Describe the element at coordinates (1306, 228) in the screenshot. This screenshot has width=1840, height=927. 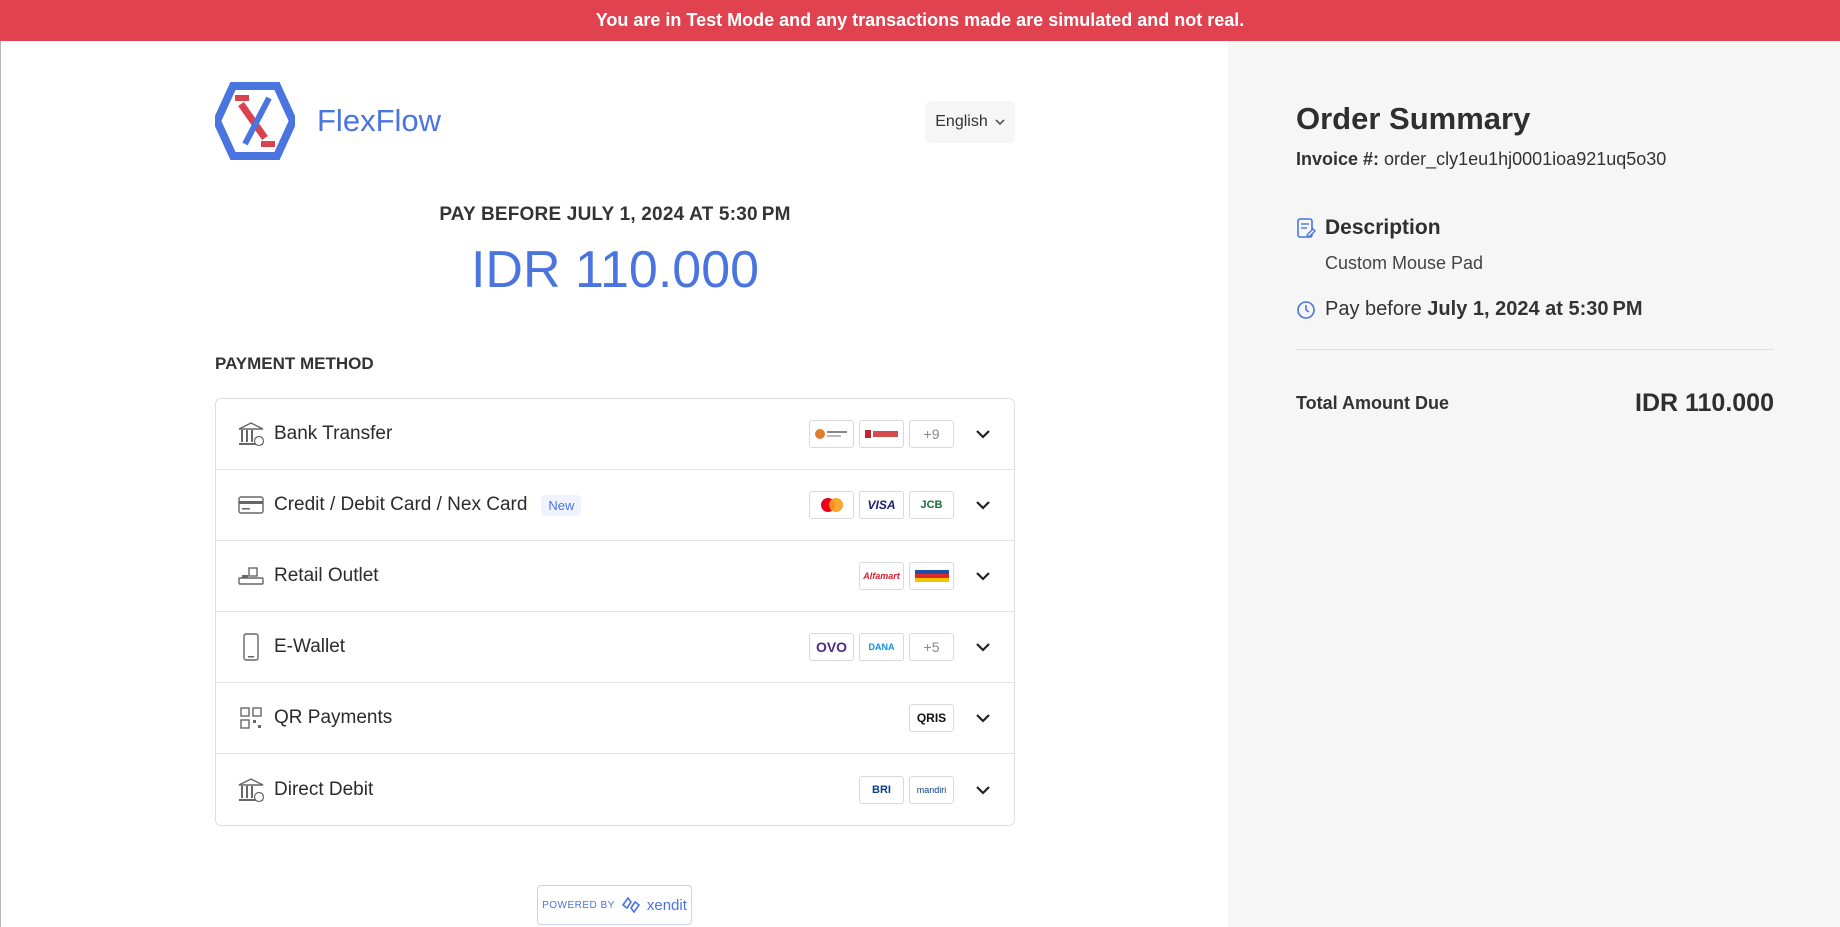
I see `document-edit-icon` at that location.